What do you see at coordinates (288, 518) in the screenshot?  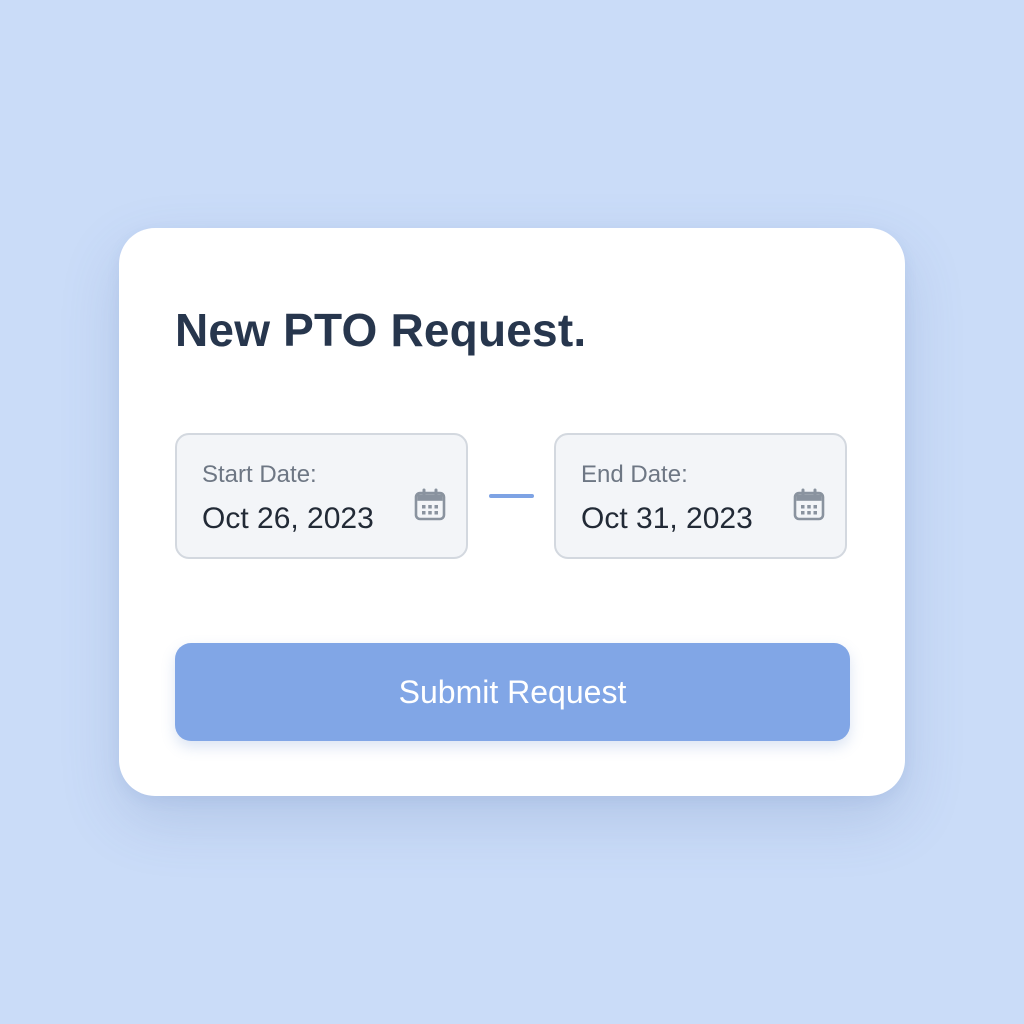 I see `start-date-value: Oct 26, 2023` at bounding box center [288, 518].